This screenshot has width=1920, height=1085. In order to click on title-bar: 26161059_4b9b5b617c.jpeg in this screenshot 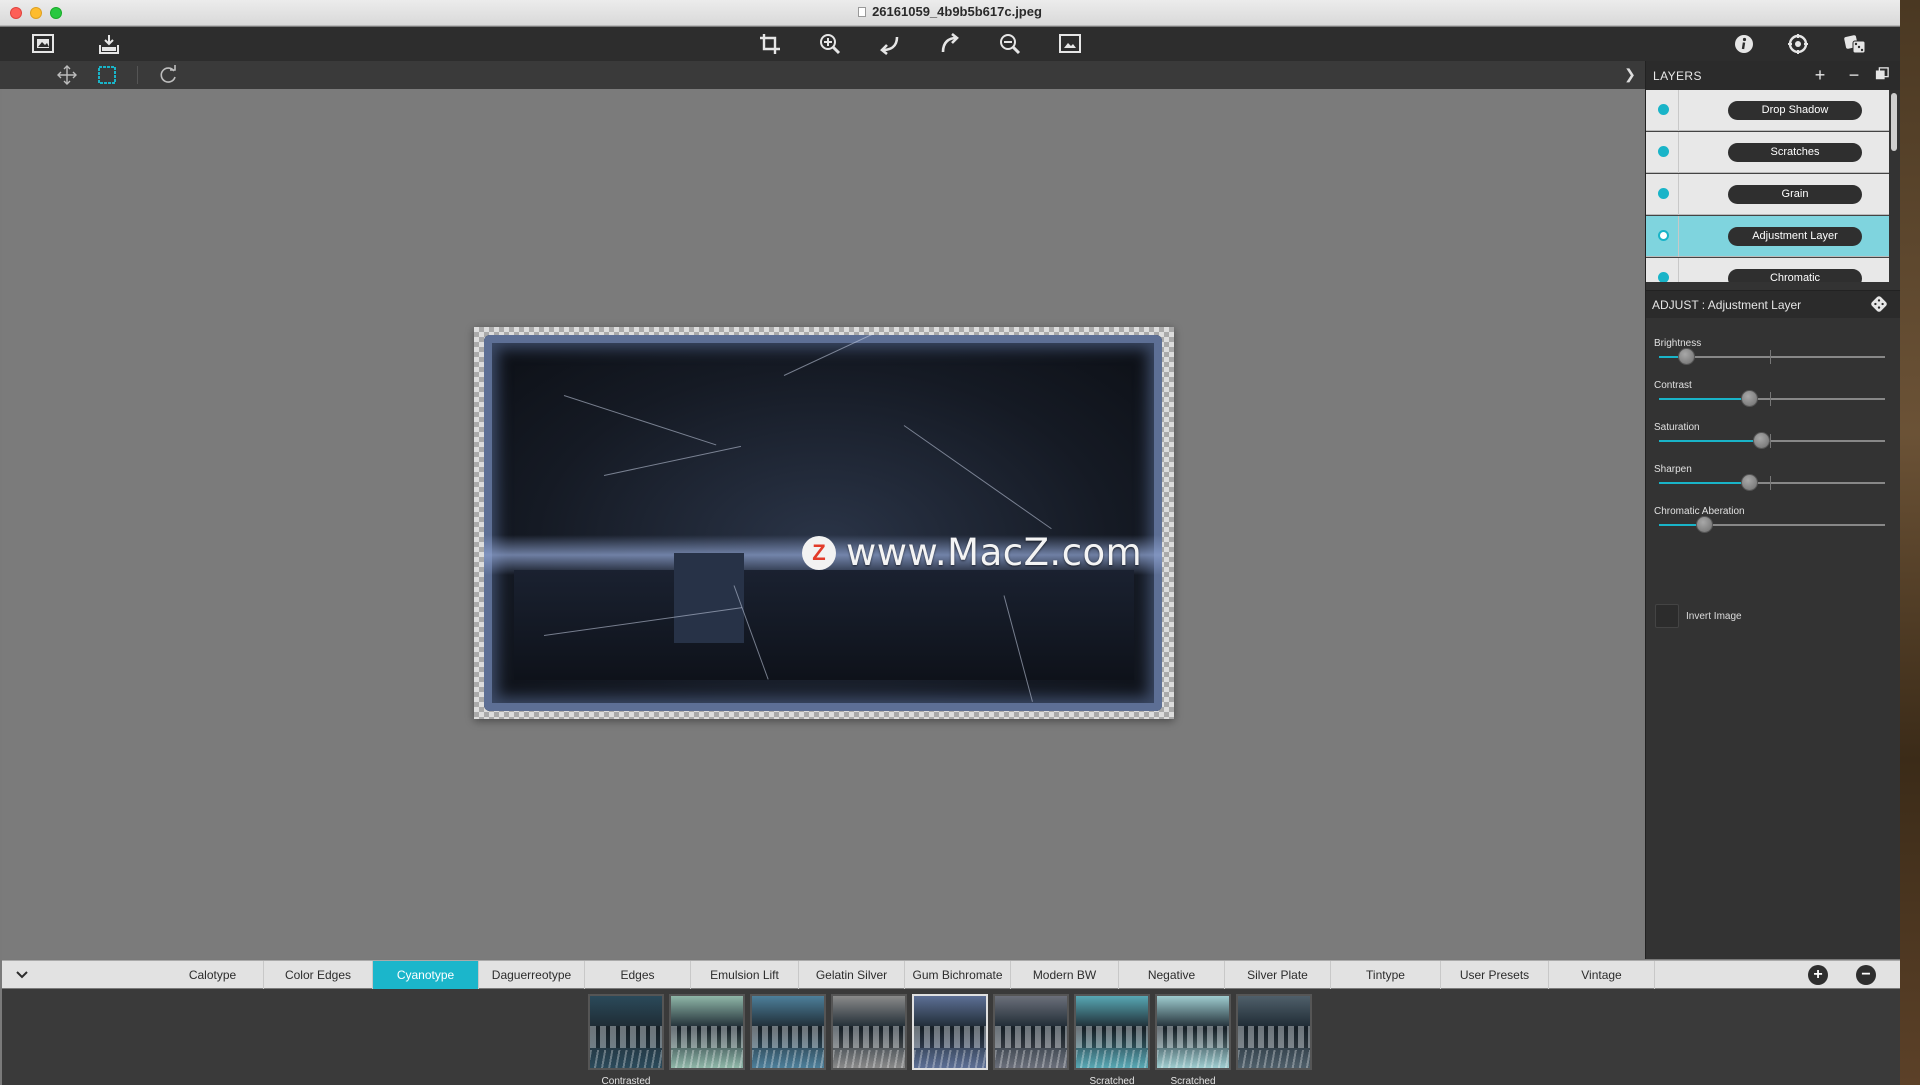, I will do `click(950, 13)`.